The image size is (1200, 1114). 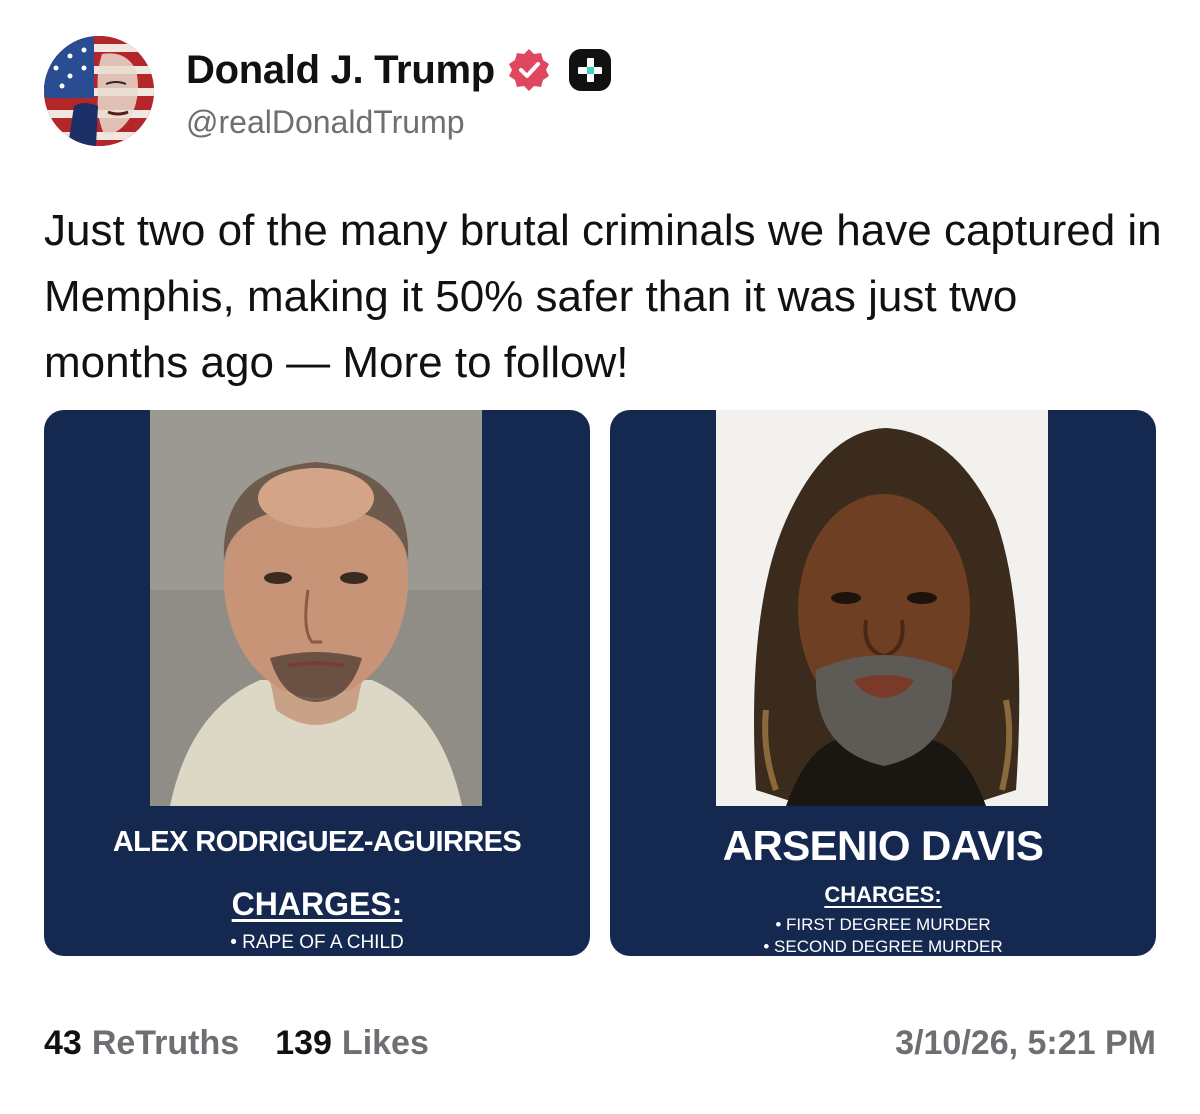 I want to click on retruths-label: ReTruths, so click(x=165, y=1043).